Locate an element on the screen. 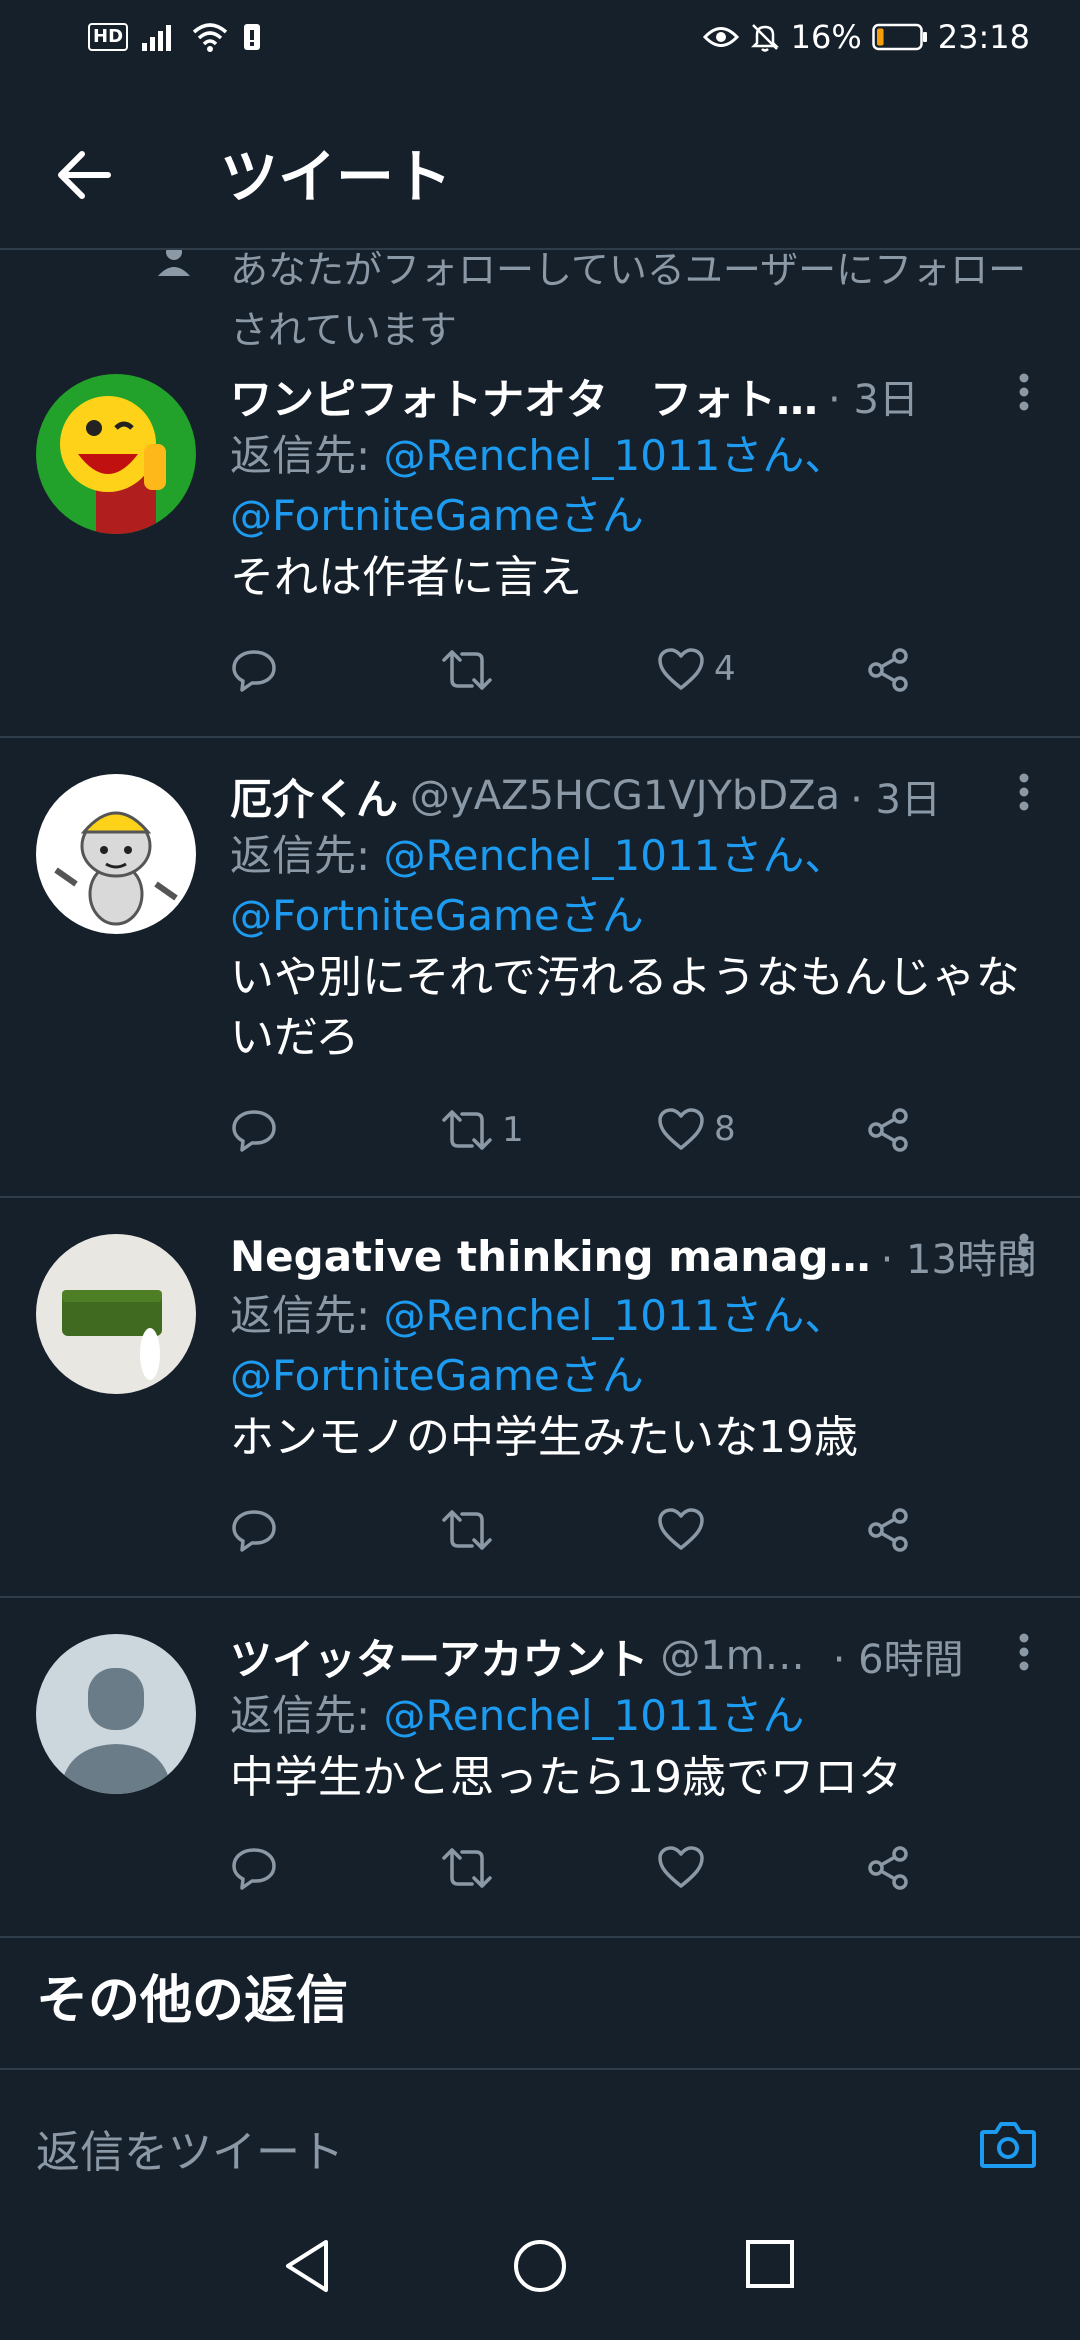 This screenshot has width=1080, height=2340. wifi-icon is located at coordinates (210, 37).